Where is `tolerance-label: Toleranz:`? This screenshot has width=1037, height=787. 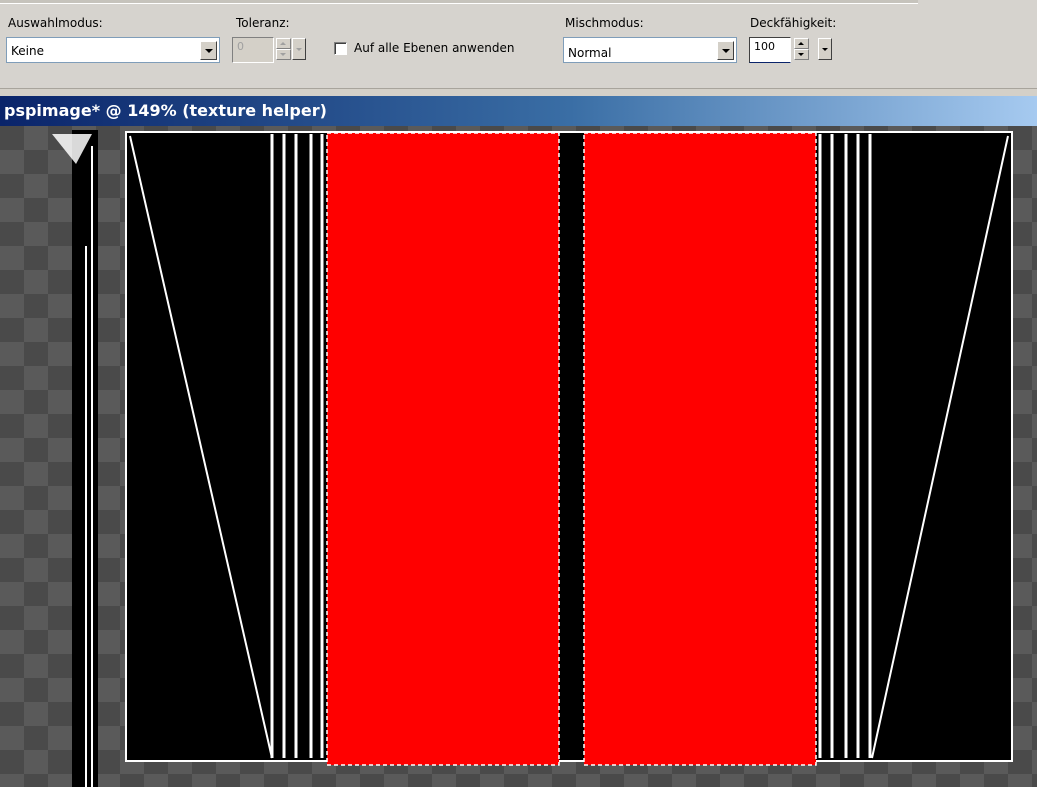 tolerance-label: Toleranz: is located at coordinates (263, 23).